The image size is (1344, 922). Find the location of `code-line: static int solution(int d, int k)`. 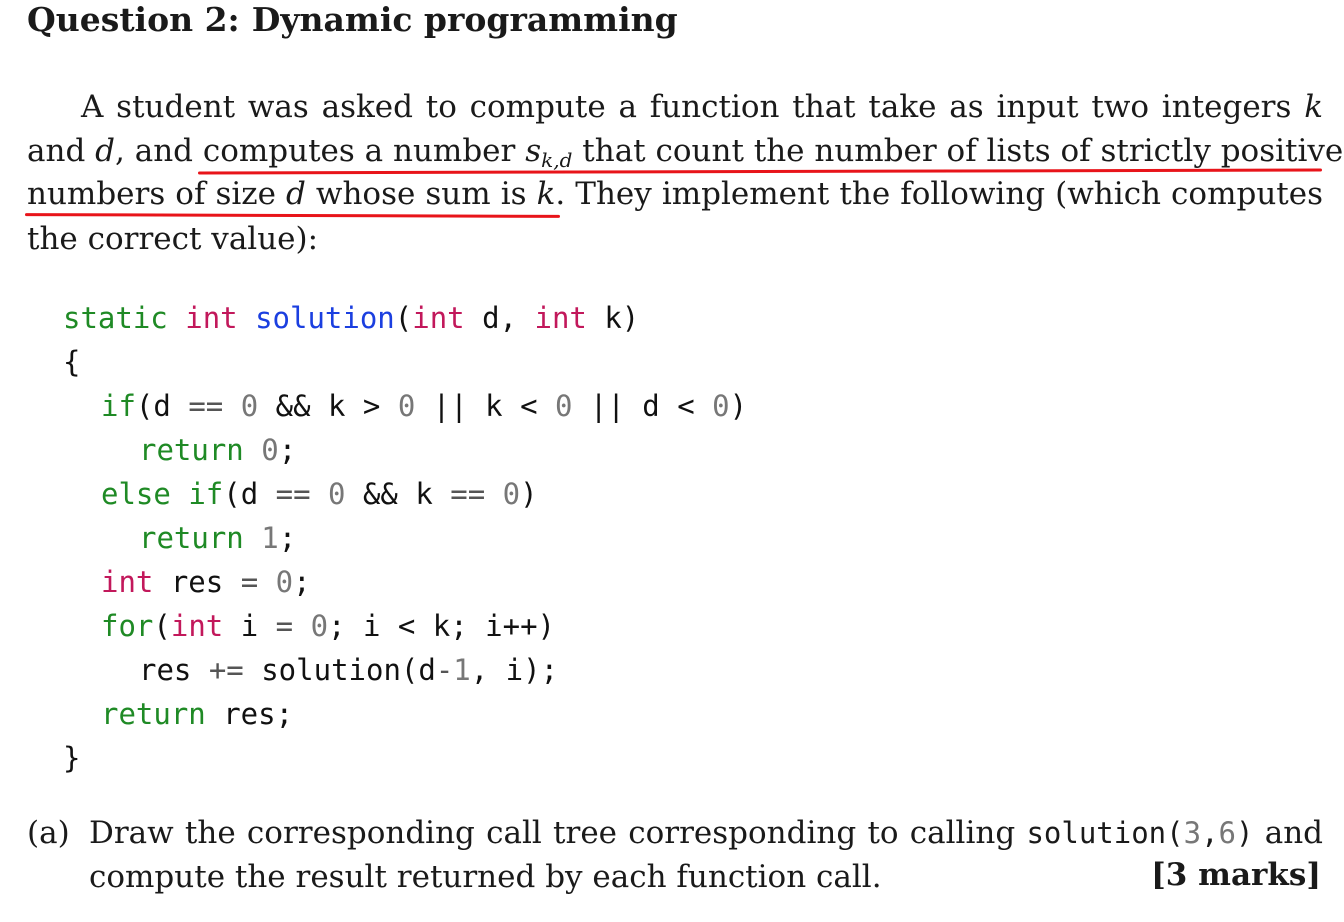

code-line: static int solution(int d, int k) is located at coordinates (351, 318).